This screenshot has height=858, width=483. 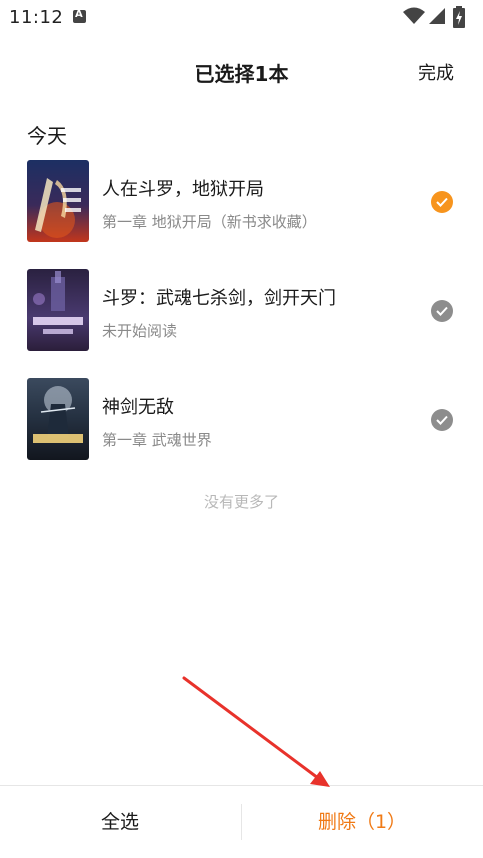 I want to click on battery-charging-icon, so click(x=459, y=17).